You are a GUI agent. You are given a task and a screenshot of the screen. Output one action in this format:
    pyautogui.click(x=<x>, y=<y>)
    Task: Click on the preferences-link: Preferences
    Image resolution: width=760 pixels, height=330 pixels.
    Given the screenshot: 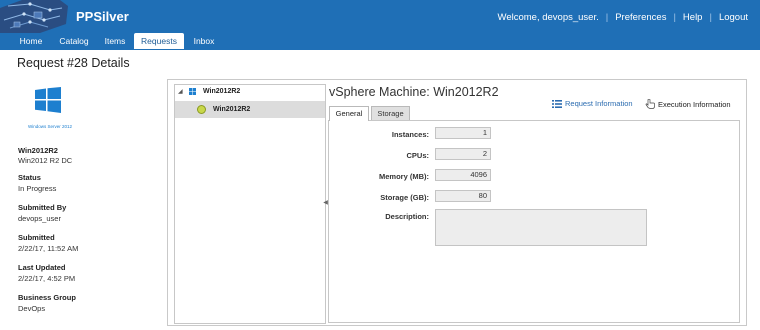 What is the action you would take?
    pyautogui.click(x=640, y=17)
    